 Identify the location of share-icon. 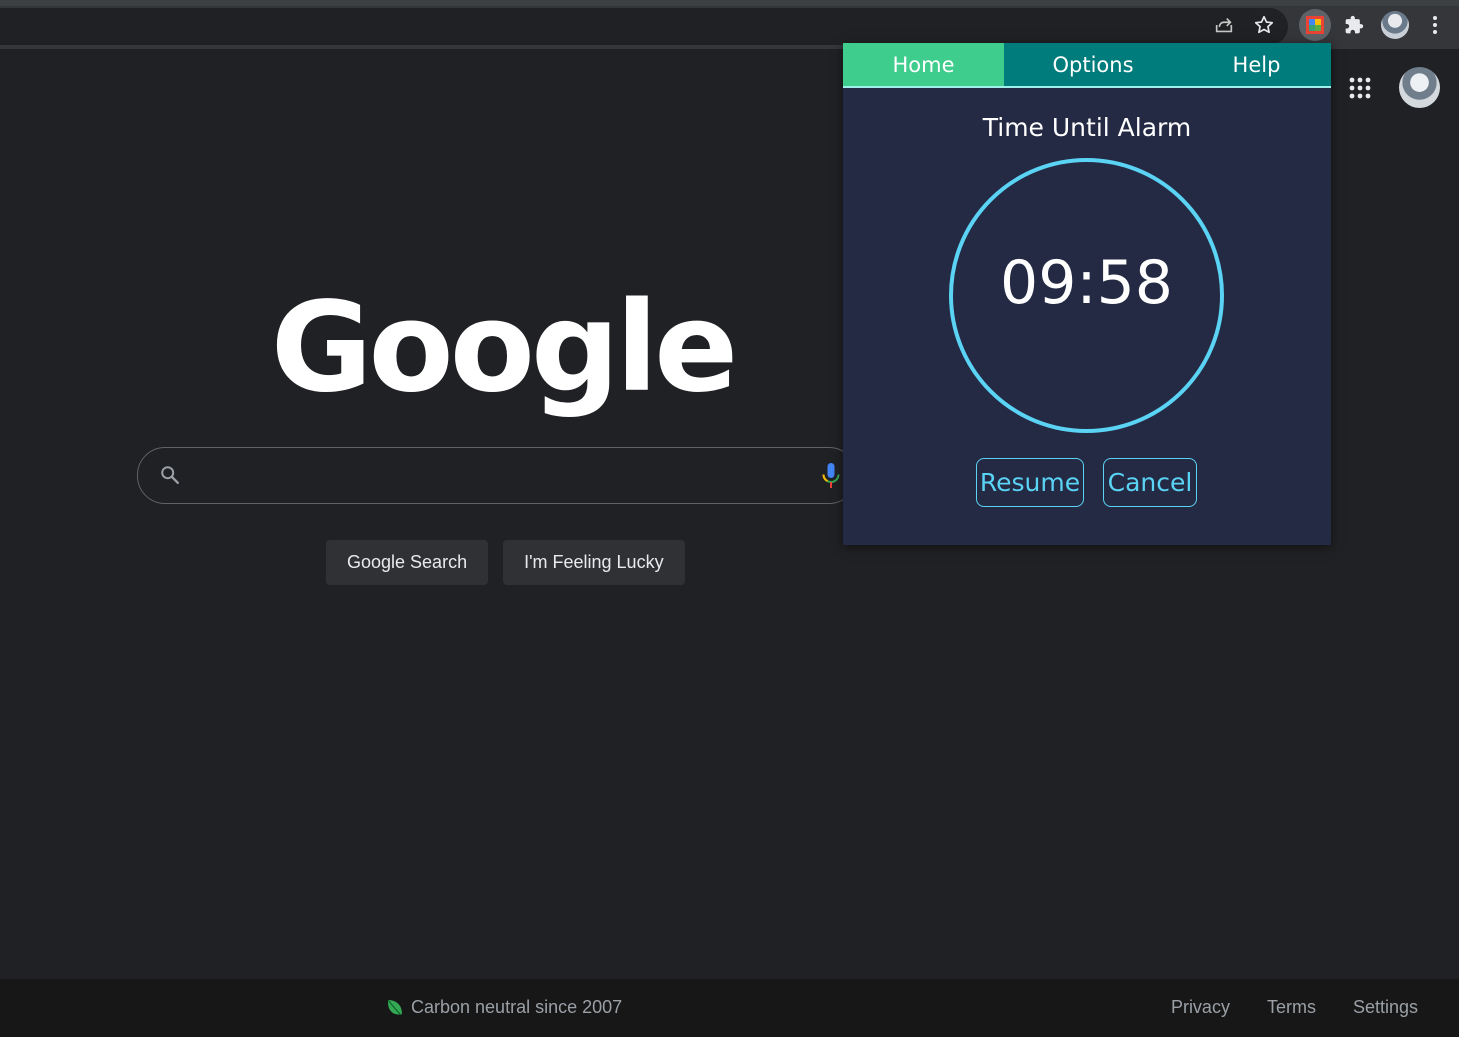
(1224, 25).